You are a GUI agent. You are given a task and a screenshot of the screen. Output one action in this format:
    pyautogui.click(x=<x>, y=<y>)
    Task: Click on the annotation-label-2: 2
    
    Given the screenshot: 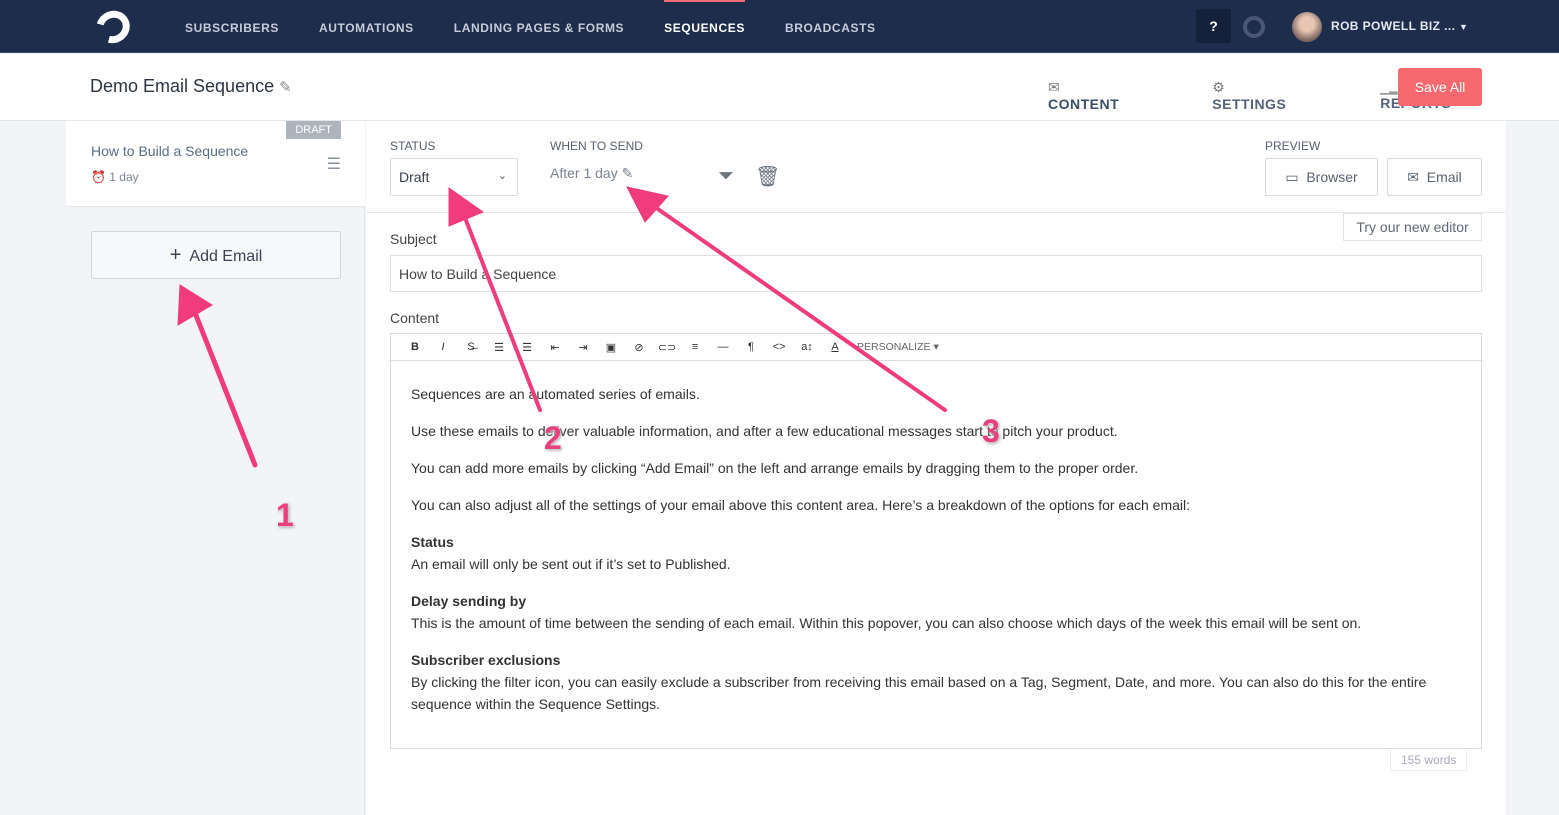 What is the action you would take?
    pyautogui.click(x=553, y=438)
    